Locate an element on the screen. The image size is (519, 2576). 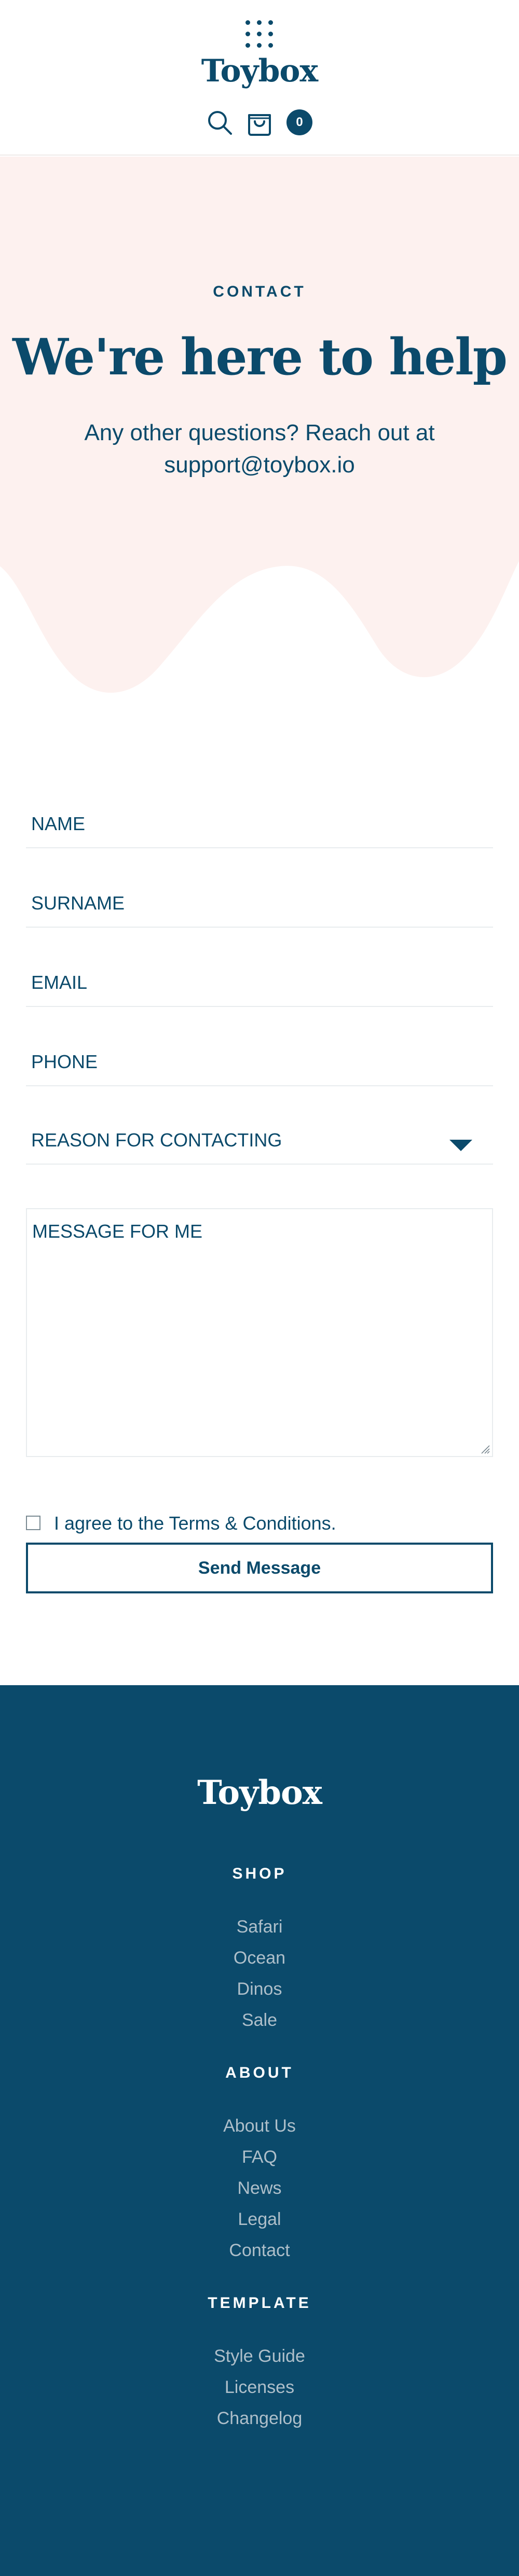
site-logo: Toybox is located at coordinates (259, 71).